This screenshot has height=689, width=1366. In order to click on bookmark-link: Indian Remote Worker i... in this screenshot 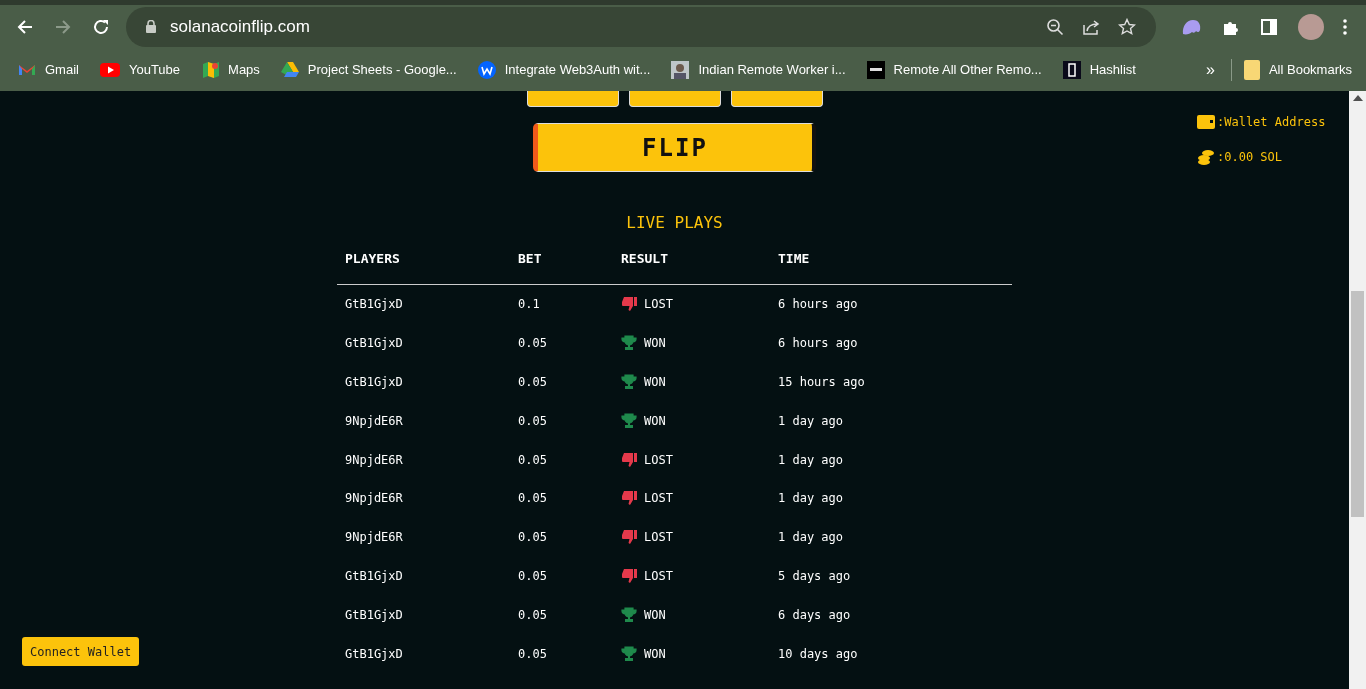, I will do `click(758, 69)`.